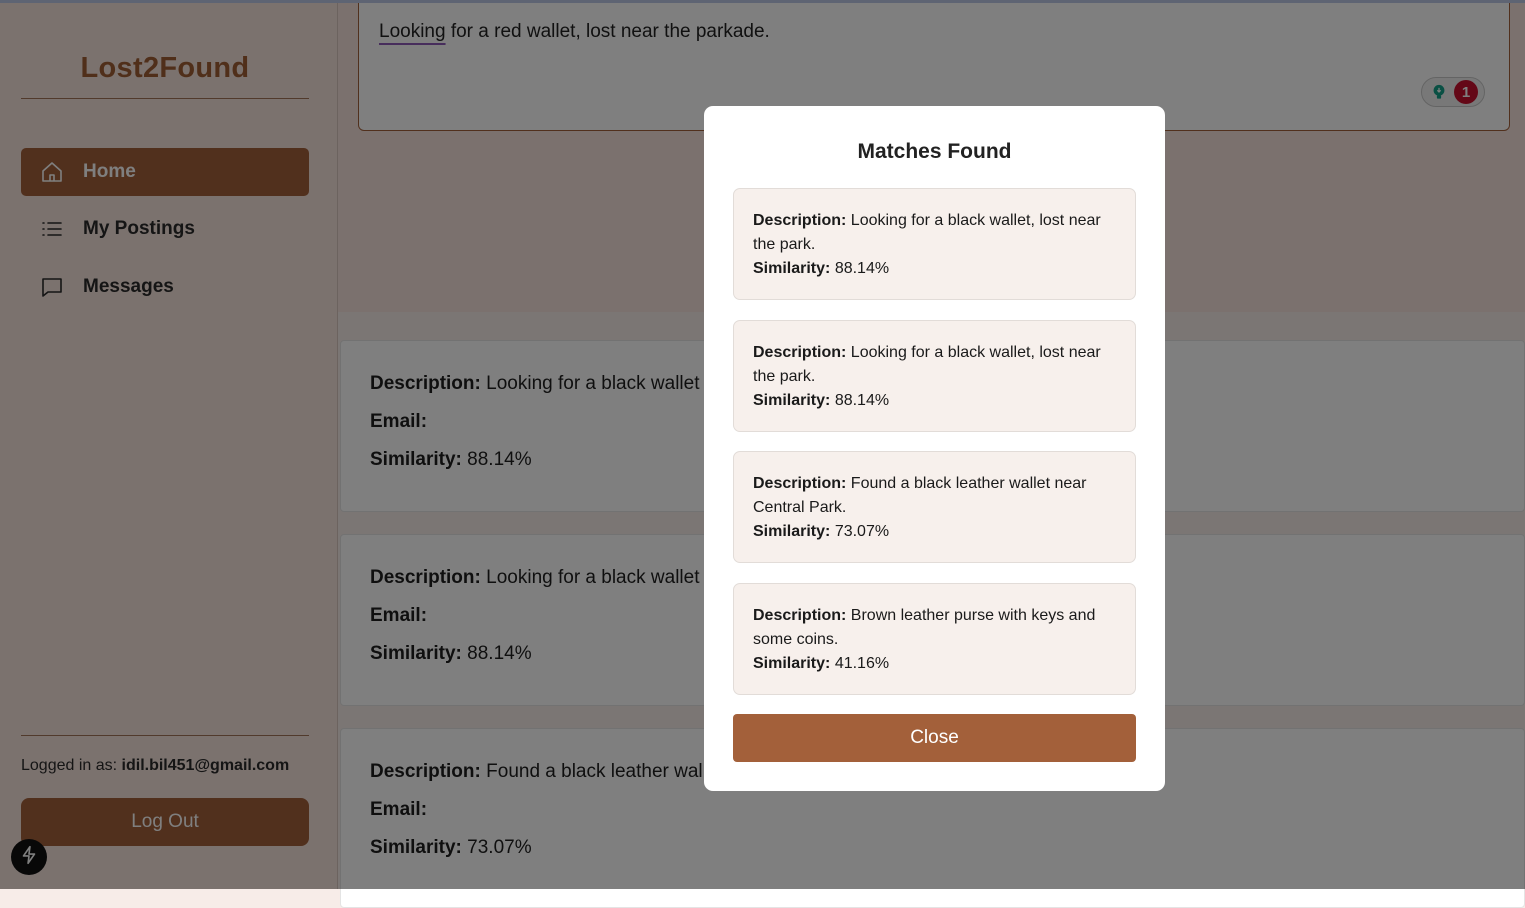  What do you see at coordinates (762, 1) in the screenshot?
I see `window-top-strip` at bounding box center [762, 1].